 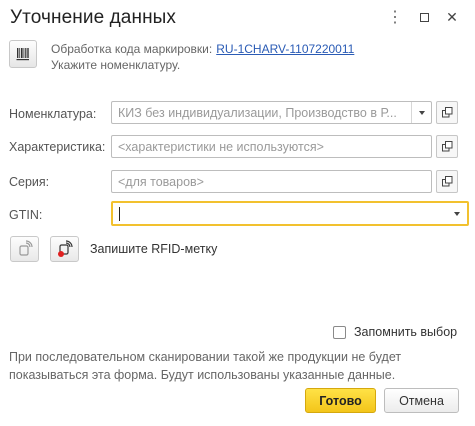 What do you see at coordinates (406, 332) in the screenshot?
I see `remember-label: Запомнить выбор` at bounding box center [406, 332].